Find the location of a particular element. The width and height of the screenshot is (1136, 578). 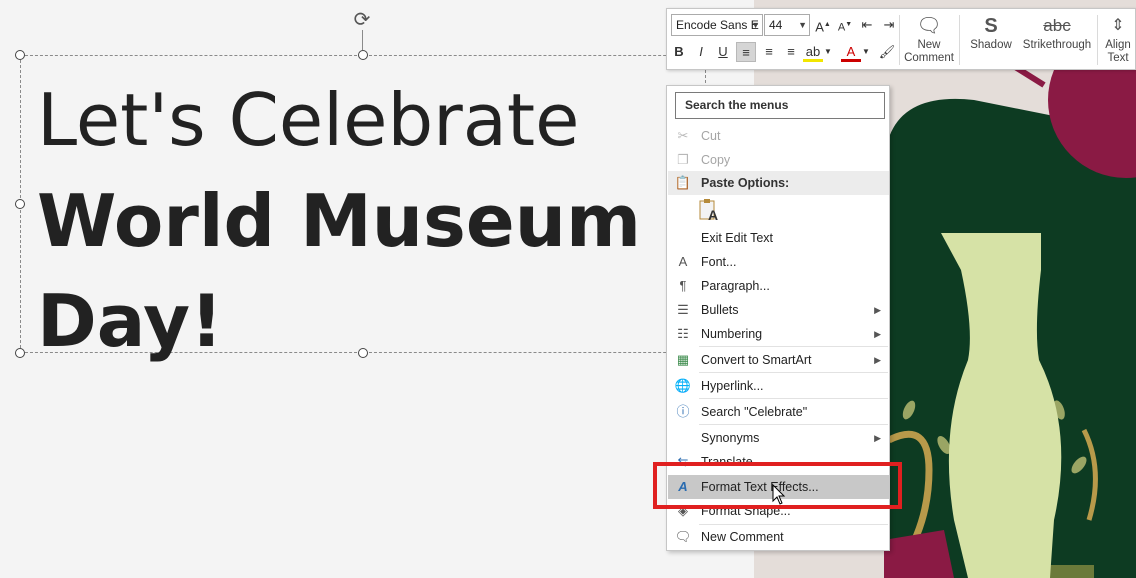

strikethrough-icon: abc is located at coordinates (1057, 25).